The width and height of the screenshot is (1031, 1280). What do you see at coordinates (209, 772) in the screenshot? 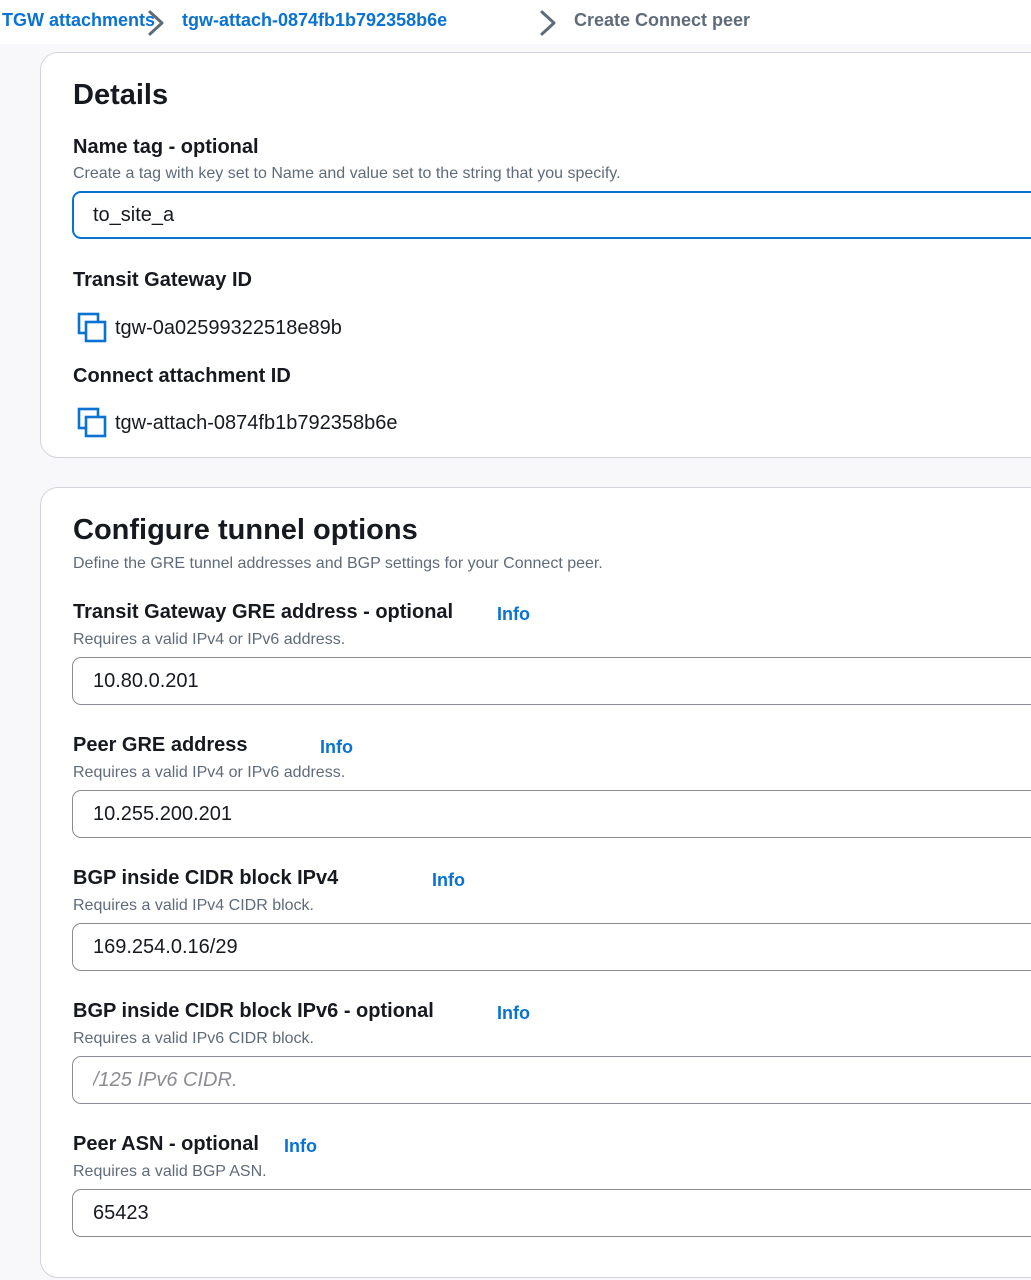
I see `peer-gre-address-hint: Requires a valid IPv4 or IPv6 address.` at bounding box center [209, 772].